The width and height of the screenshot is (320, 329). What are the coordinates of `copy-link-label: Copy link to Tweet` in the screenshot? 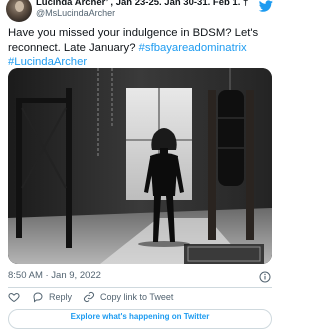 It's located at (137, 297).